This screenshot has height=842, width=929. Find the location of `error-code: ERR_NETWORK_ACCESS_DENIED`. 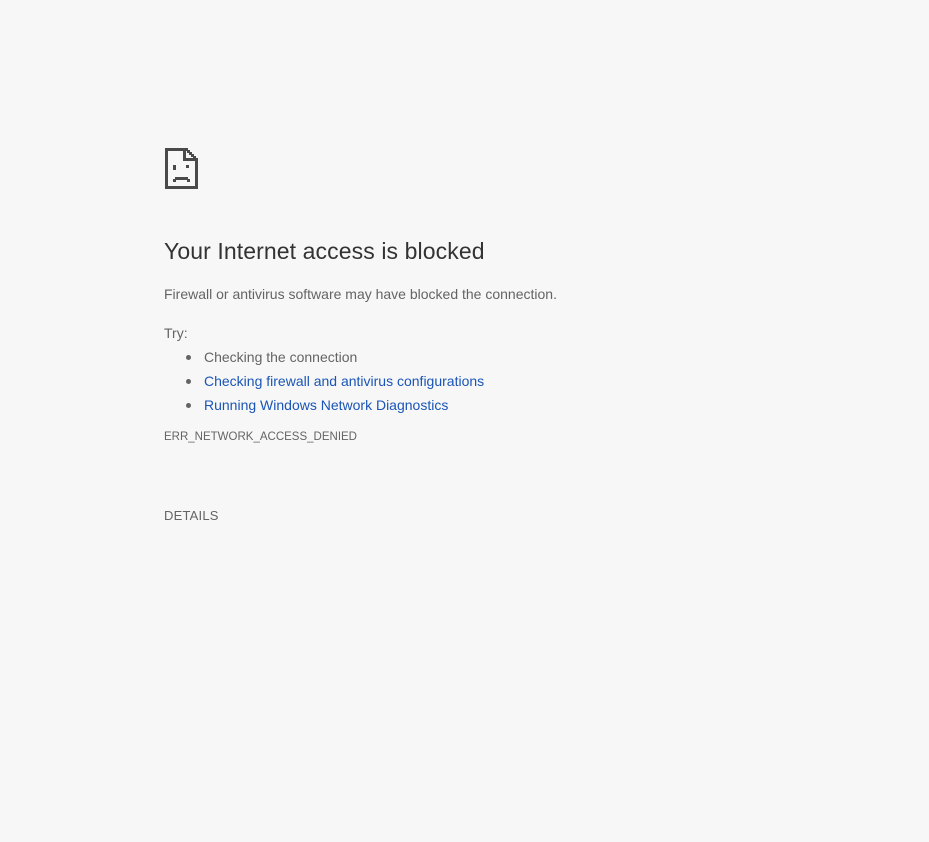

error-code: ERR_NETWORK_ACCESS_DENIED is located at coordinates (260, 437).